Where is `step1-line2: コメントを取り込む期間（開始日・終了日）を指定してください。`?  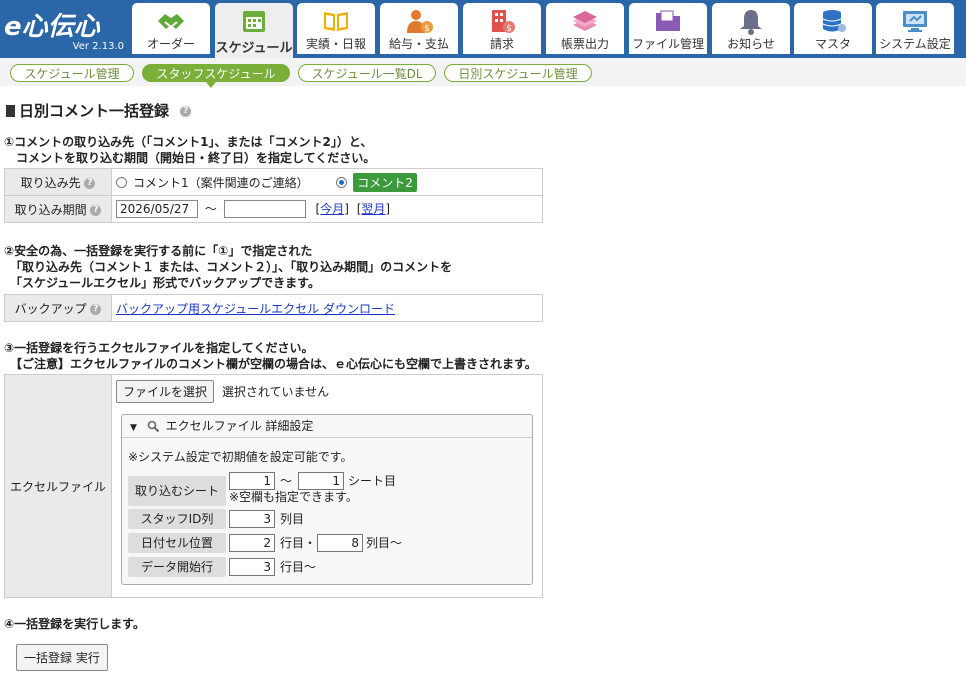
step1-line2: コメントを取り込む期間（開始日・終了日）を指定してください。 is located at coordinates (190, 158).